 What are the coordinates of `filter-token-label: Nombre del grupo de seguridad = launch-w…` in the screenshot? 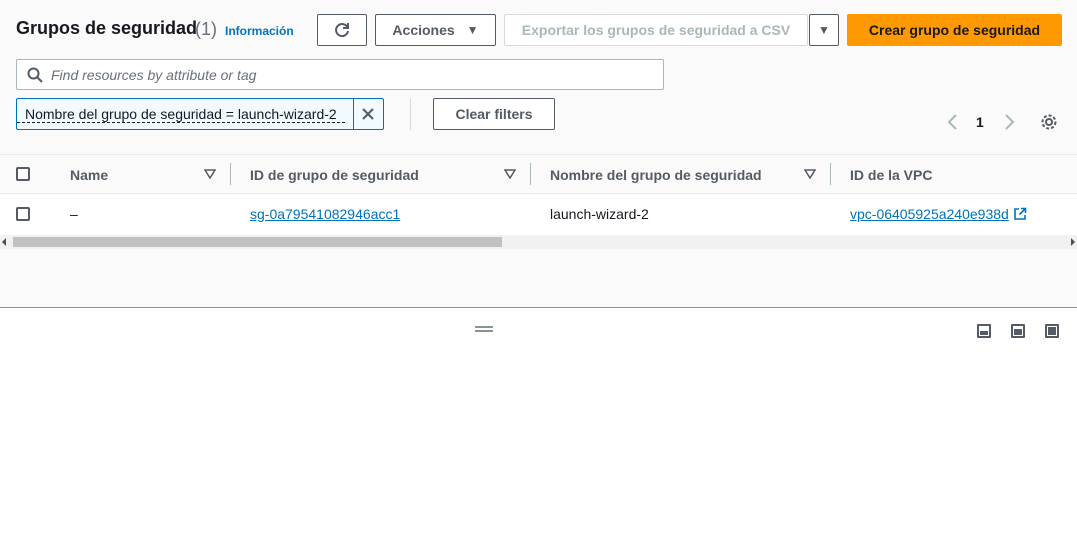 It's located at (181, 114).